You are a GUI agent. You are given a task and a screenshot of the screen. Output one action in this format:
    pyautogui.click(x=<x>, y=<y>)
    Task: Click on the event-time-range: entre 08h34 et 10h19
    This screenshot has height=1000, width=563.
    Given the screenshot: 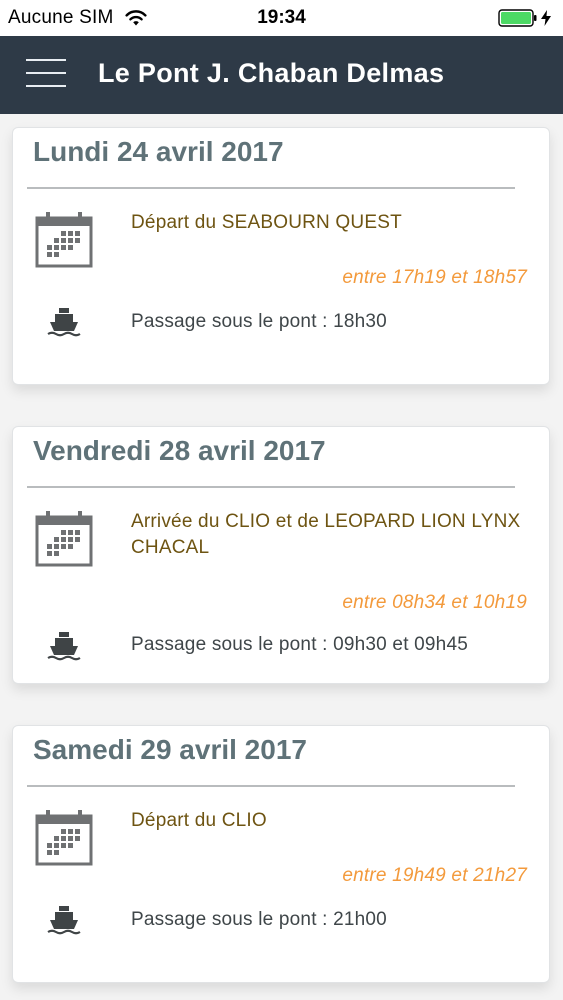 What is the action you would take?
    pyautogui.click(x=434, y=602)
    